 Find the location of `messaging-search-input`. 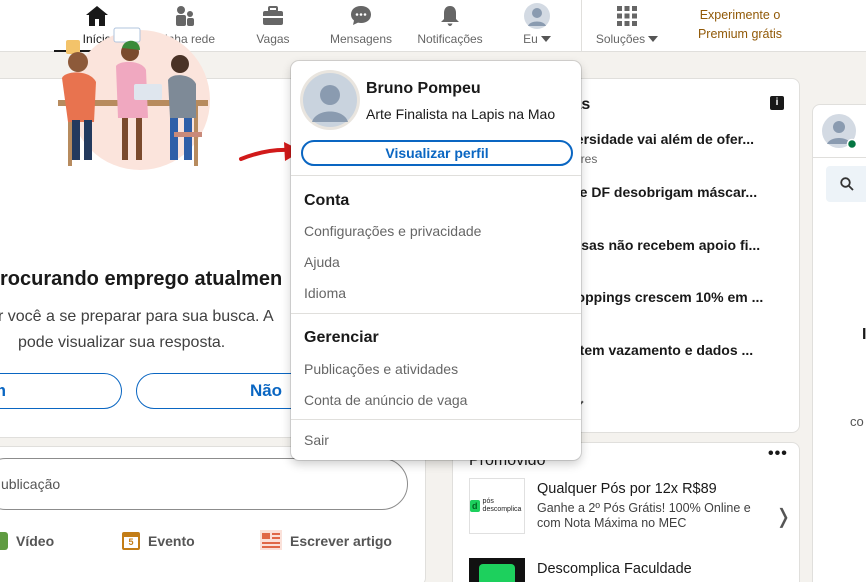

messaging-search-input is located at coordinates (846, 184).